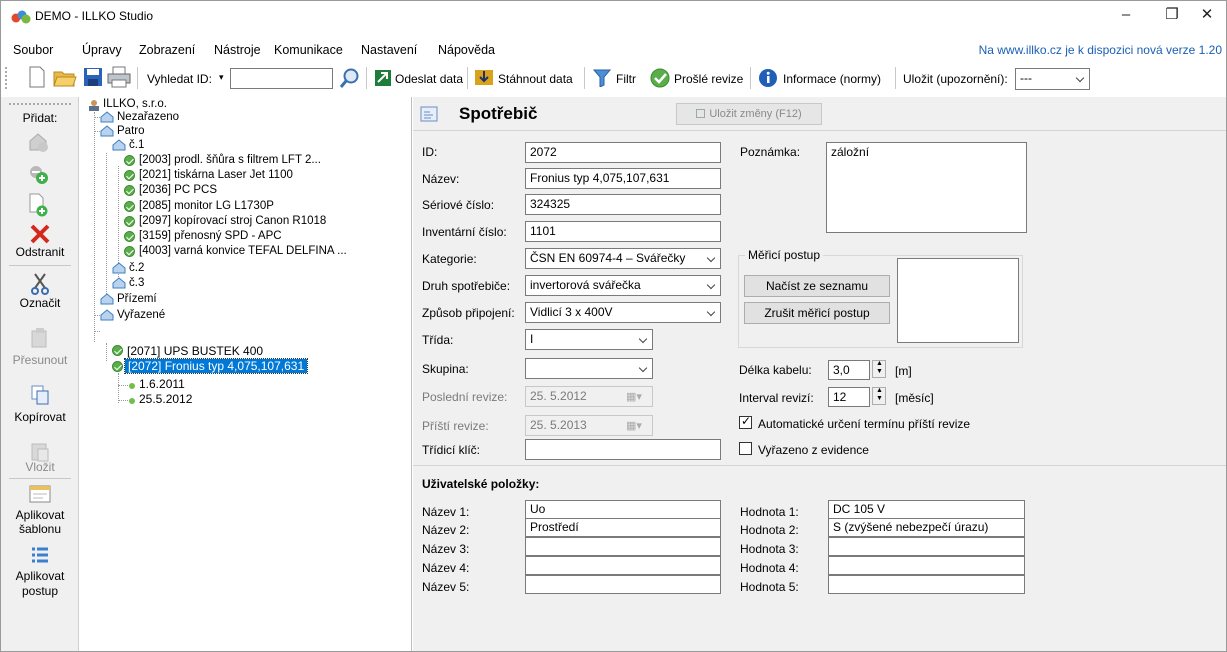 The height and width of the screenshot is (652, 1227). What do you see at coordinates (308, 50) in the screenshot?
I see `menu-communication: Komunikace` at bounding box center [308, 50].